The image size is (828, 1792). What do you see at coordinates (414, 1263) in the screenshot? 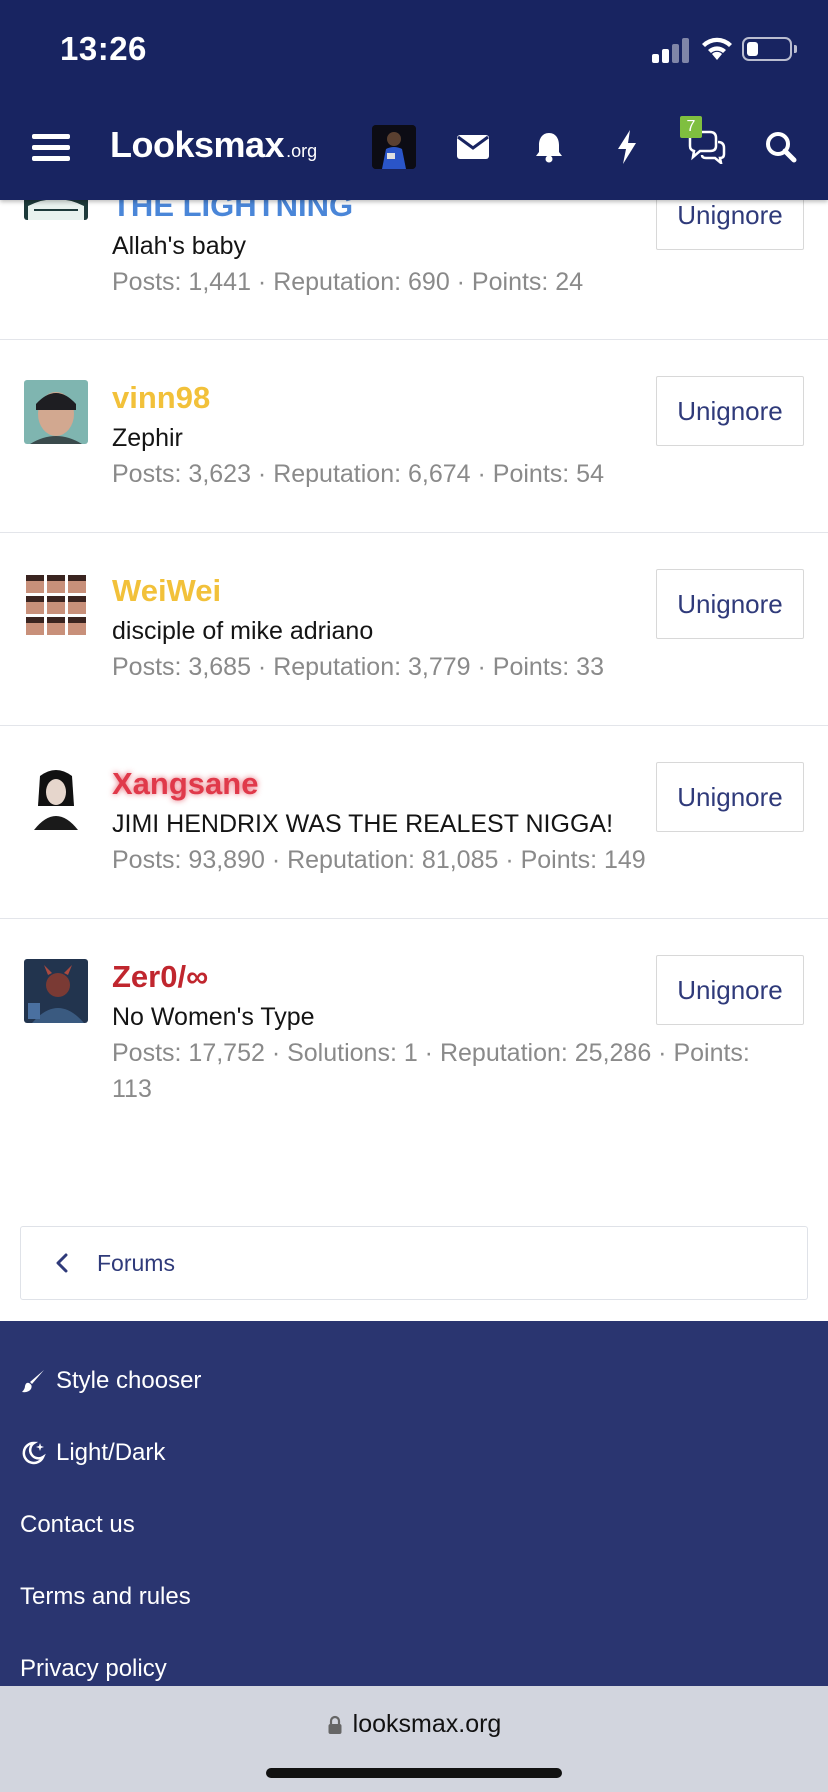
I see `breadcrumb: Forums` at bounding box center [414, 1263].